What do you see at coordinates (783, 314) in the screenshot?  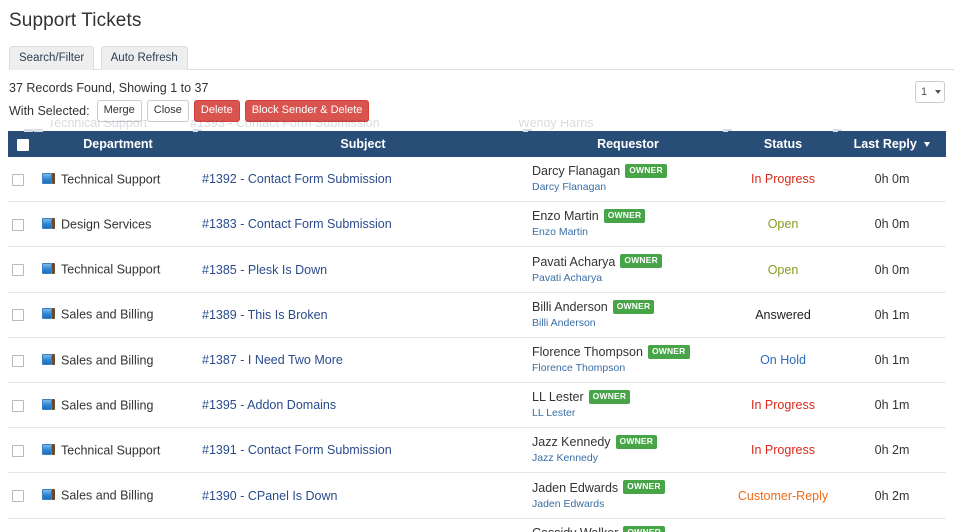 I see `status-badge: Answered` at bounding box center [783, 314].